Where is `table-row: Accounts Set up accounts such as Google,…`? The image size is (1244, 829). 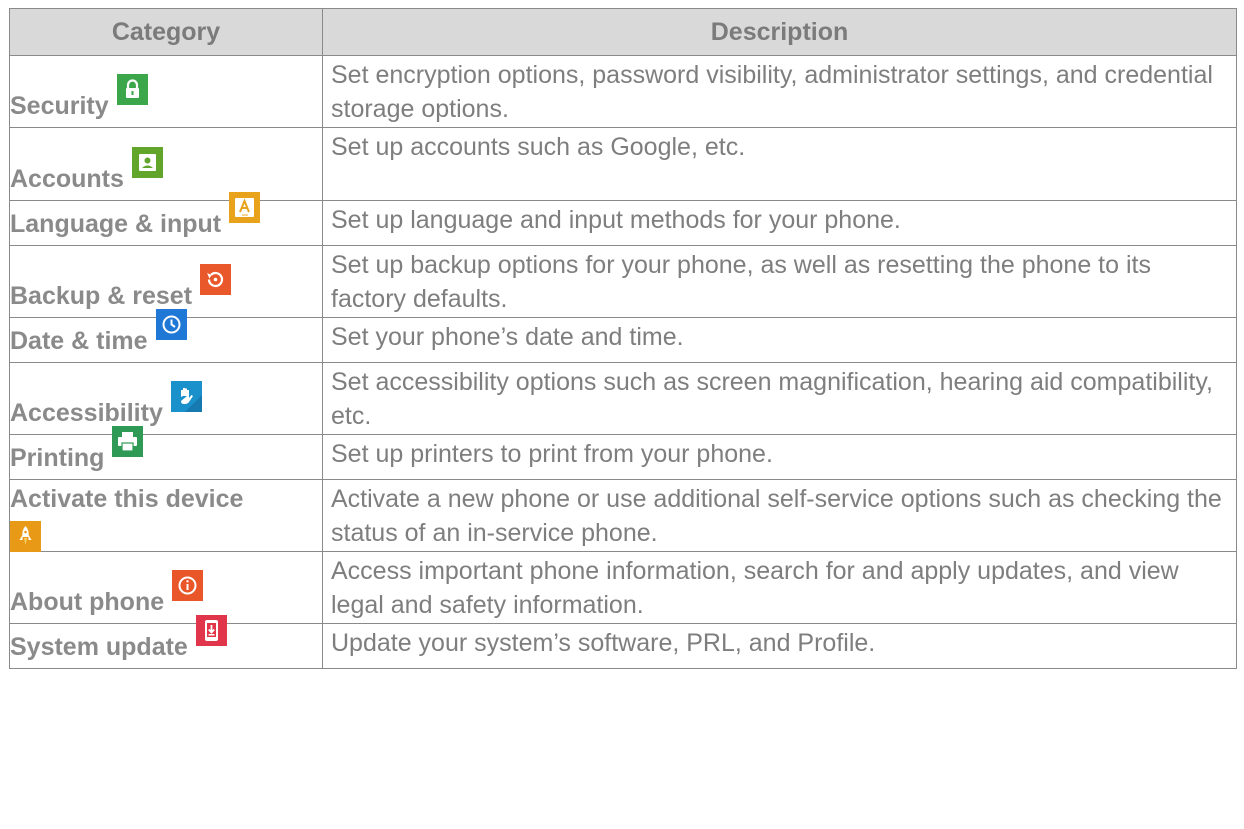
table-row: Accounts Set up accounts such as Google,… is located at coordinates (623, 164).